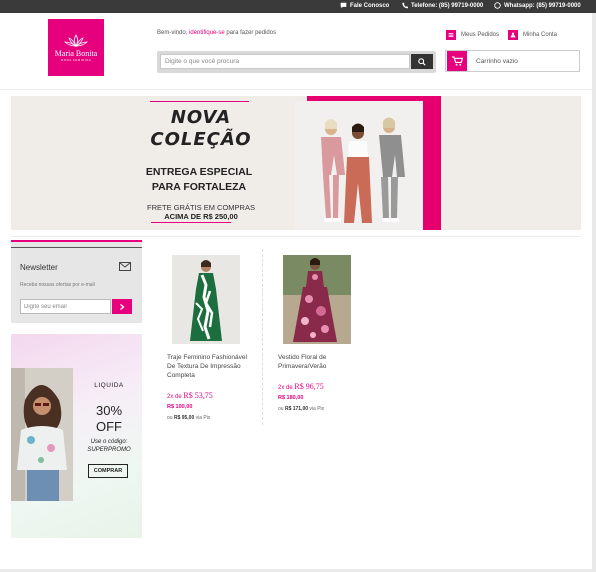  What do you see at coordinates (76, 40) in the screenshot?
I see `lotus-icon` at bounding box center [76, 40].